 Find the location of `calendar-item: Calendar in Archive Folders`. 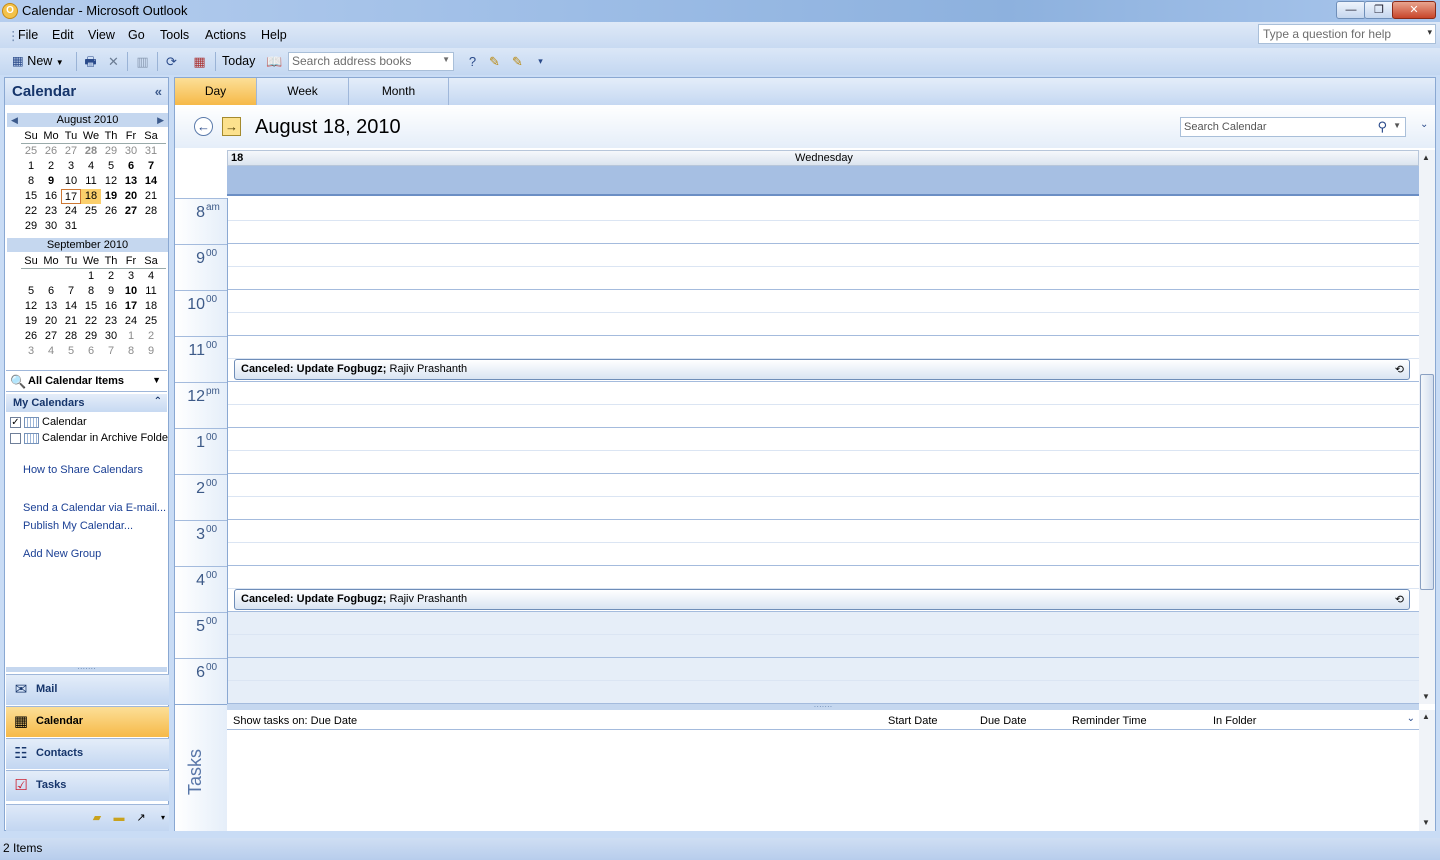

calendar-item: Calendar in Archive Folders is located at coordinates (89, 439).